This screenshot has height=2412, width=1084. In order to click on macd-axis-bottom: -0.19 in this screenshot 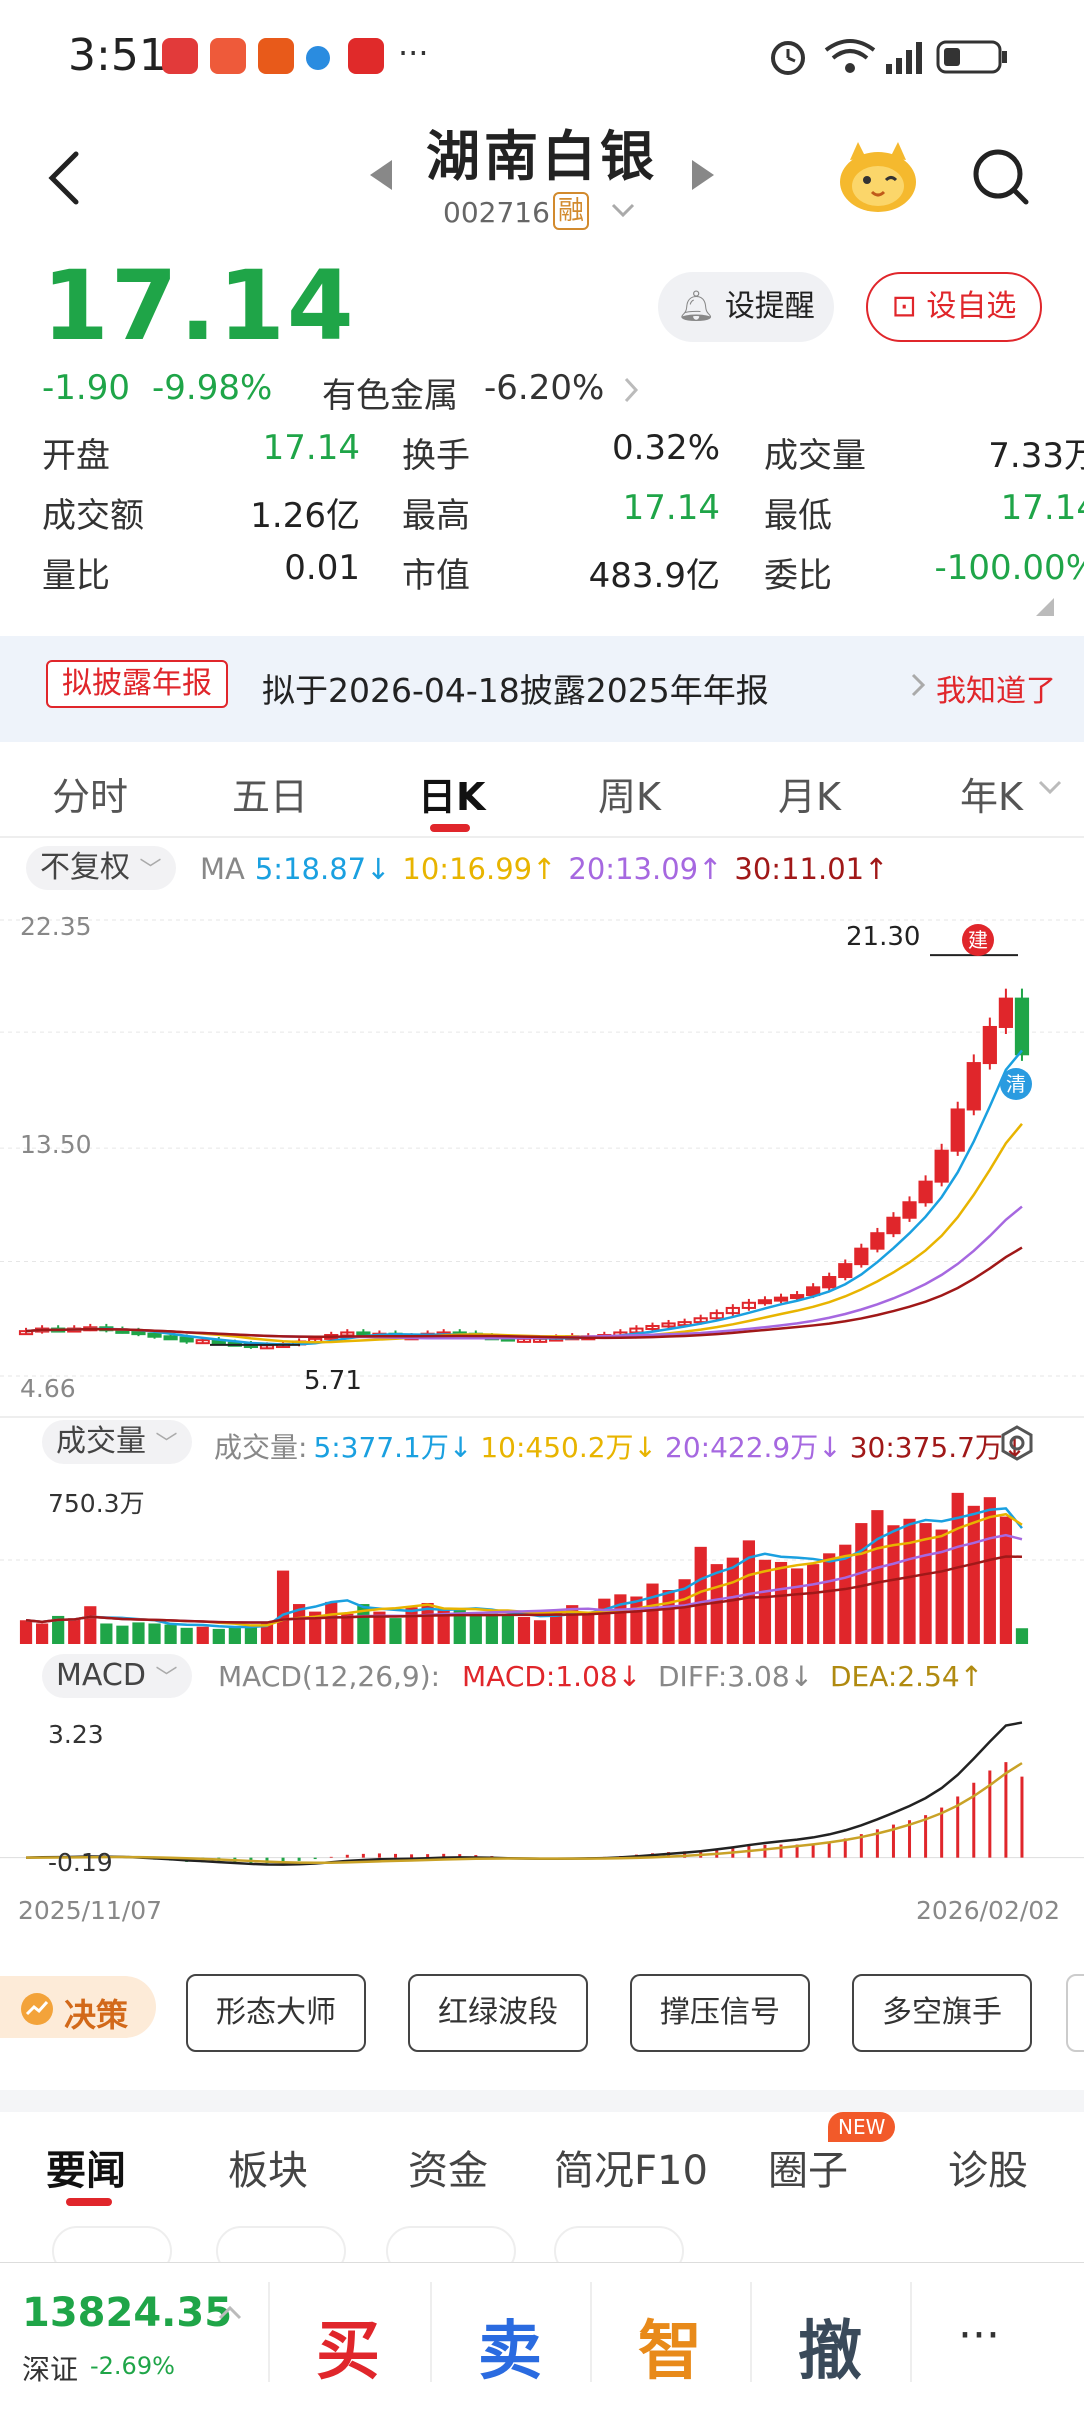, I will do `click(80, 1862)`.